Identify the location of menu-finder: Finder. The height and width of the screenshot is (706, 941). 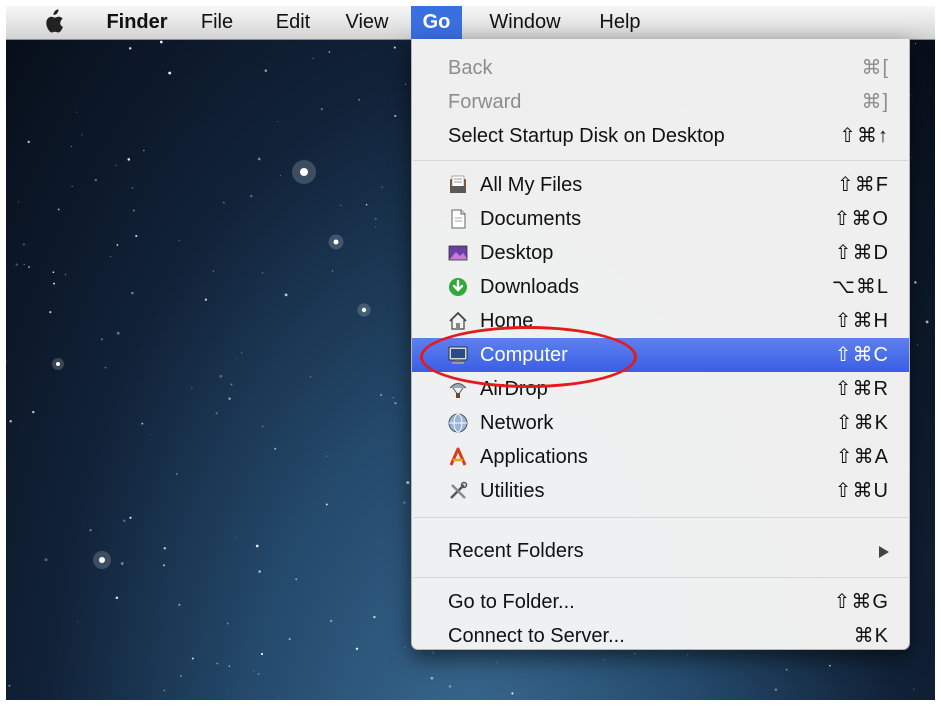
(137, 22).